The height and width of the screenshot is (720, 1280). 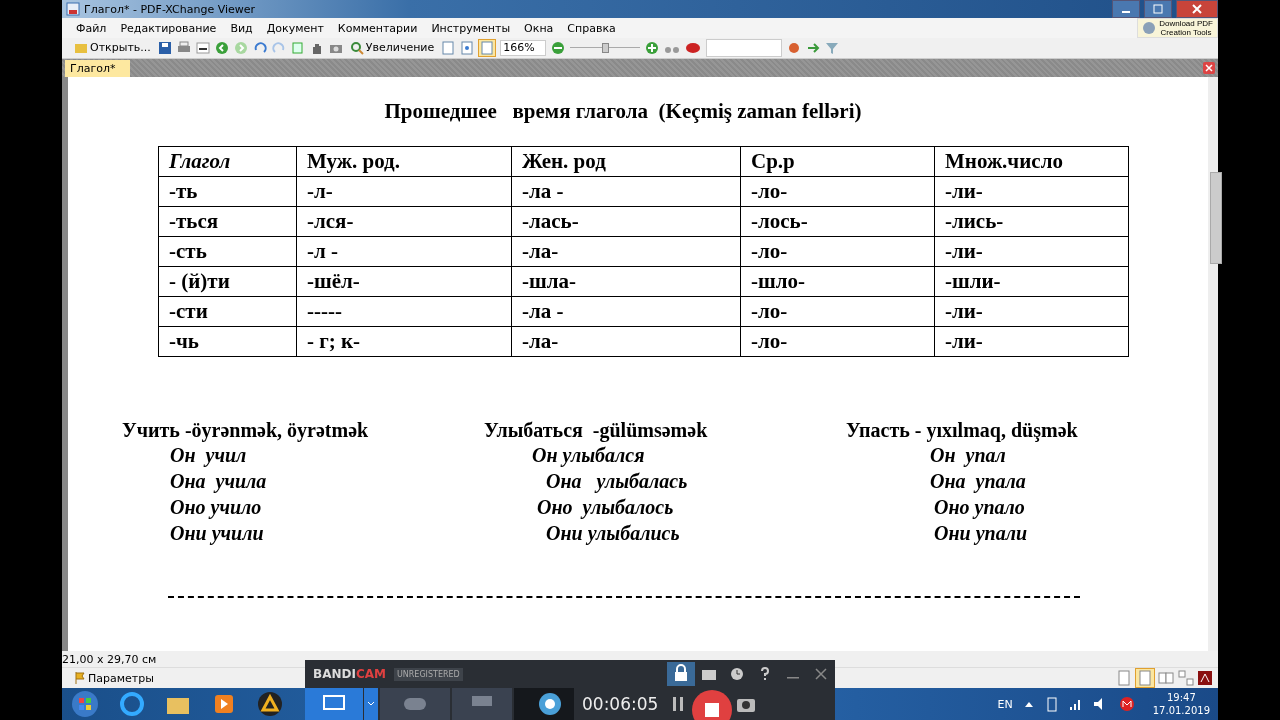 I want to click on minimize-icon, so click(x=1126, y=12).